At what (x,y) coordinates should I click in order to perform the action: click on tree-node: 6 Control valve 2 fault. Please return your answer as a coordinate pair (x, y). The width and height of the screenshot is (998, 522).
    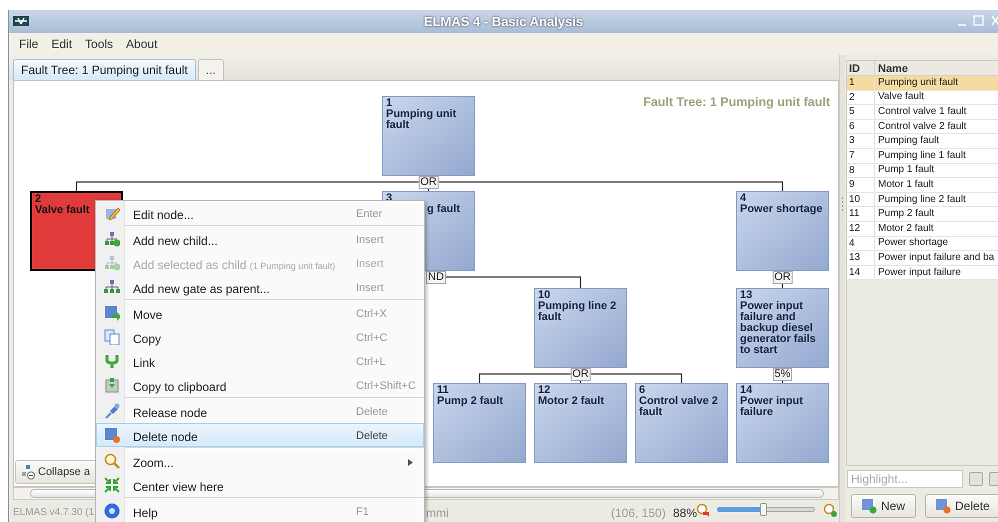
    Looking at the image, I should click on (681, 423).